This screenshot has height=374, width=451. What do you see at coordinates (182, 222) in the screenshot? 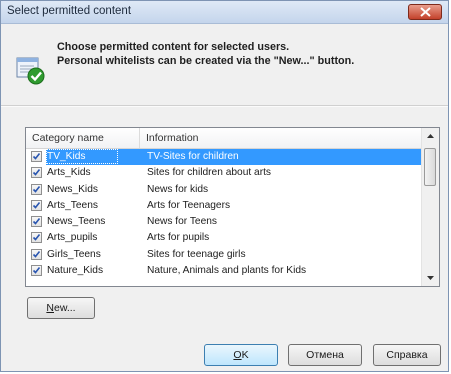
I see `category-info: News for Teens` at bounding box center [182, 222].